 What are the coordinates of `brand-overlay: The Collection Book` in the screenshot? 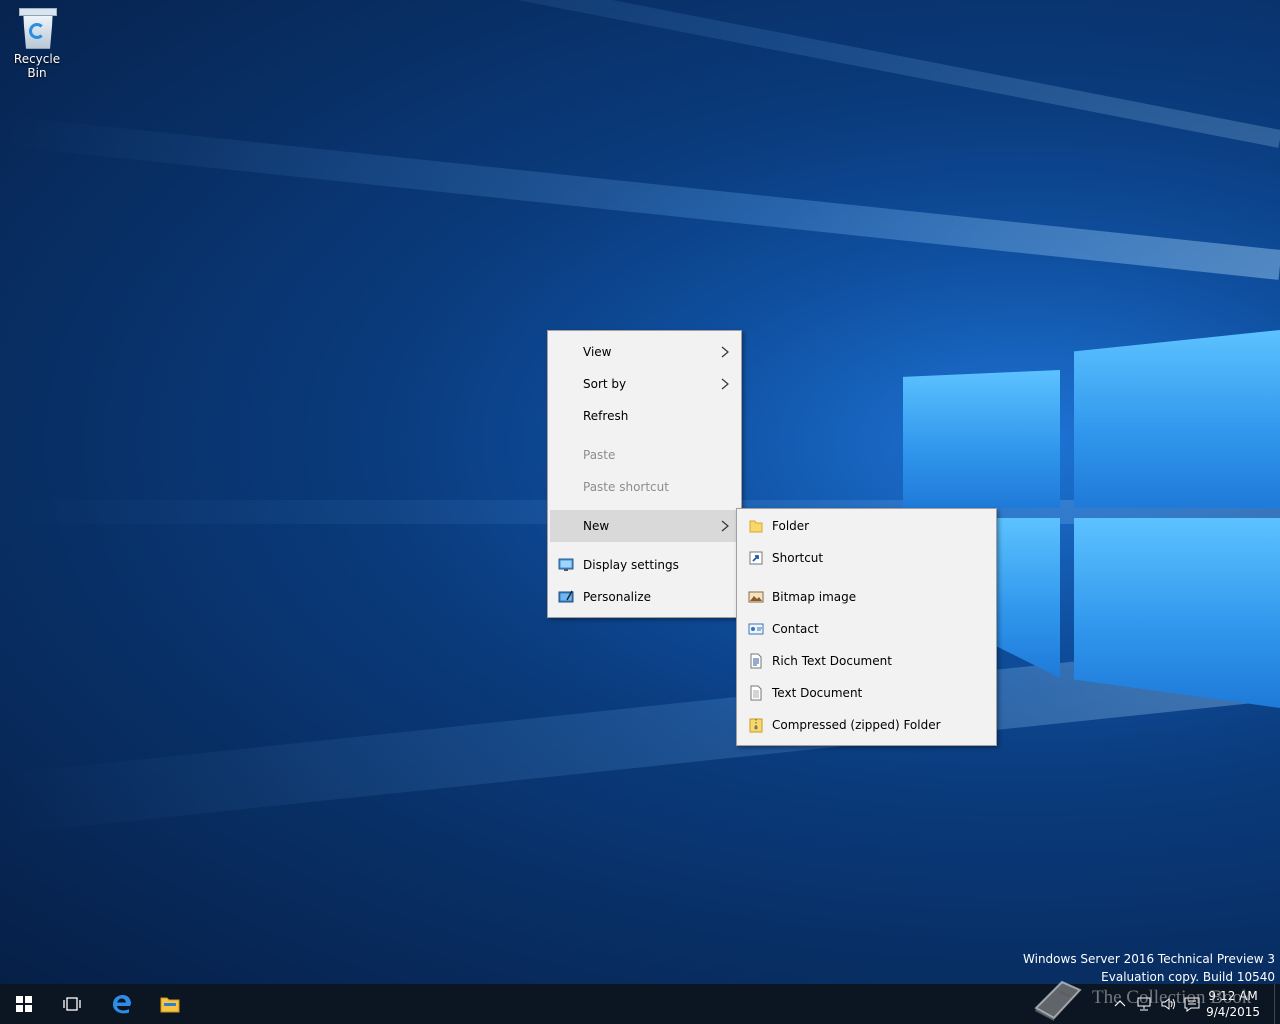 It's located at (1150, 998).